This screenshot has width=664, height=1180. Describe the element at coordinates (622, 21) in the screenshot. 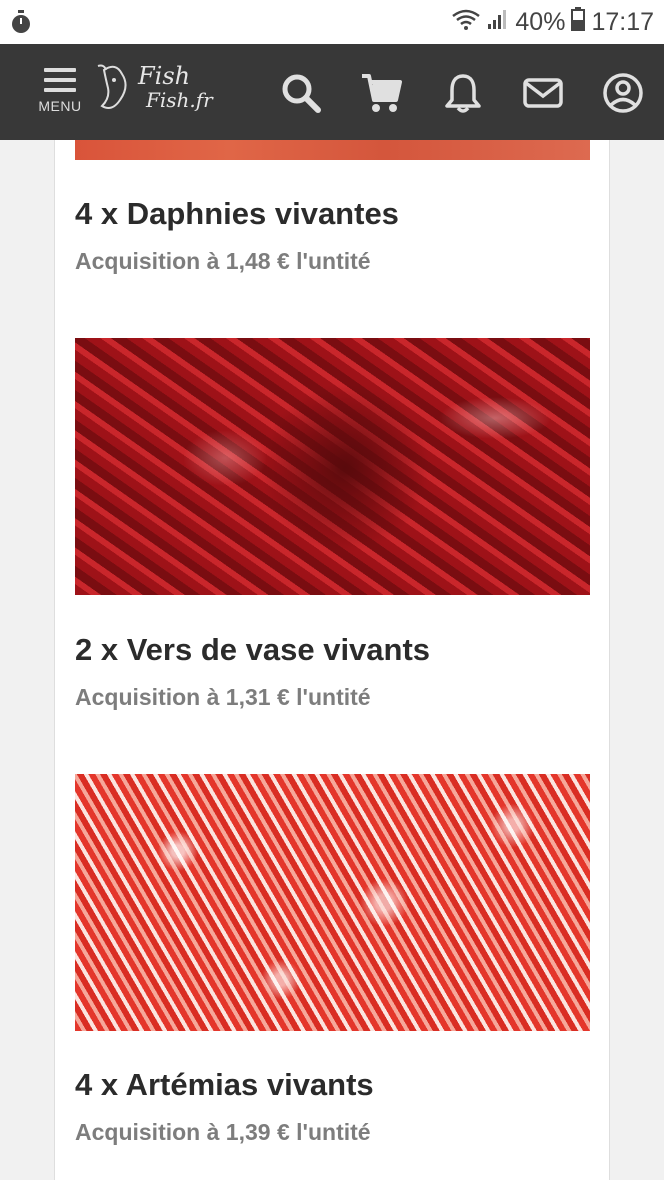

I see `clock-time: 17:17` at that location.